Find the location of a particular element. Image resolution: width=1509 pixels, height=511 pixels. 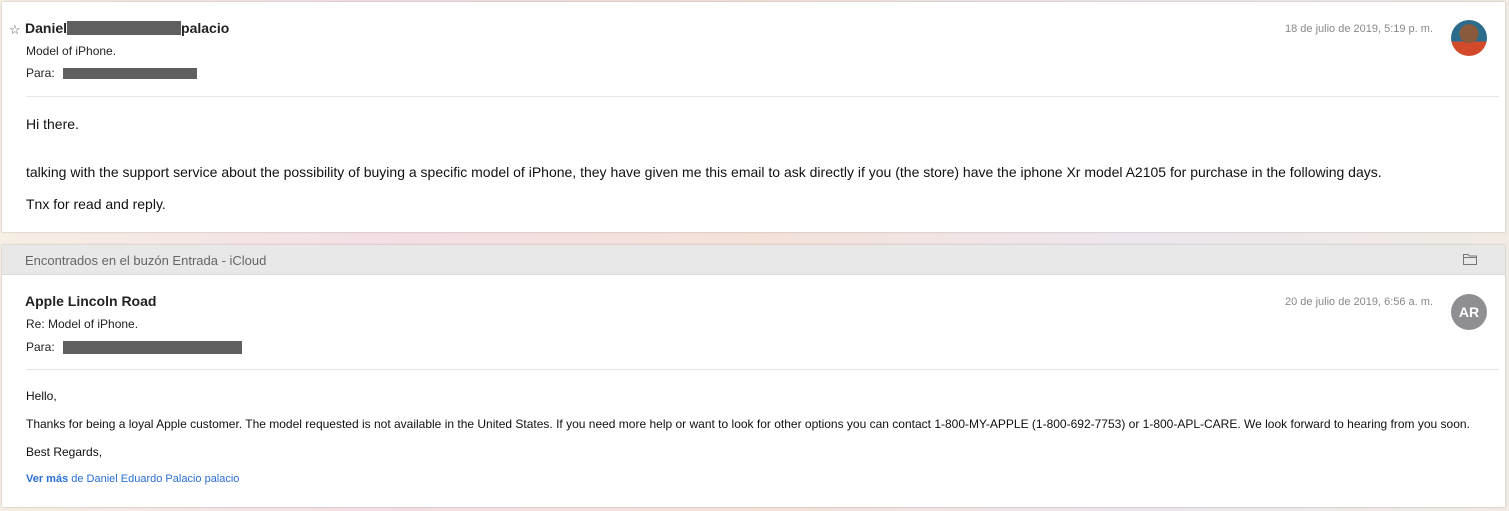

message-date: 20 de julio de 2019, 6:56 a. m. is located at coordinates (1359, 302).